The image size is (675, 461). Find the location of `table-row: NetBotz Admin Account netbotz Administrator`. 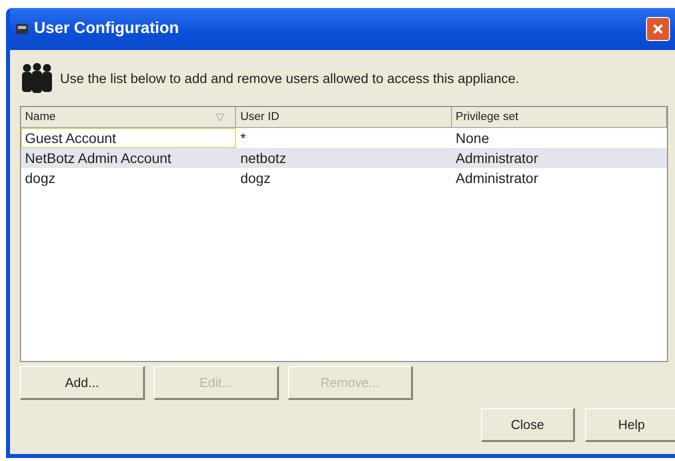

table-row: NetBotz Admin Account netbotz Administrator is located at coordinates (344, 158).